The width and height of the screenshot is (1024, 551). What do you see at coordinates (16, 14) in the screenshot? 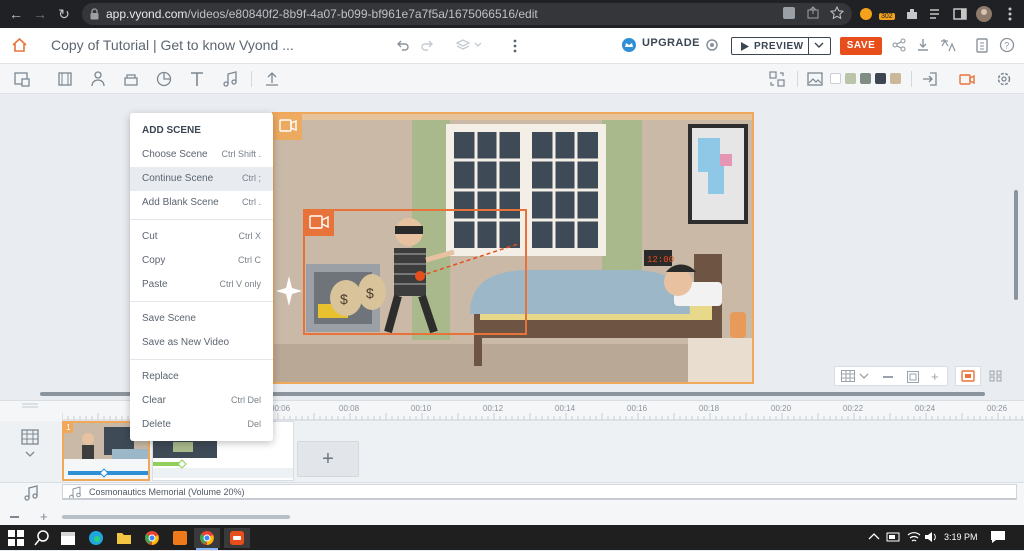
I see `back-arrow-icon: ←` at bounding box center [16, 14].